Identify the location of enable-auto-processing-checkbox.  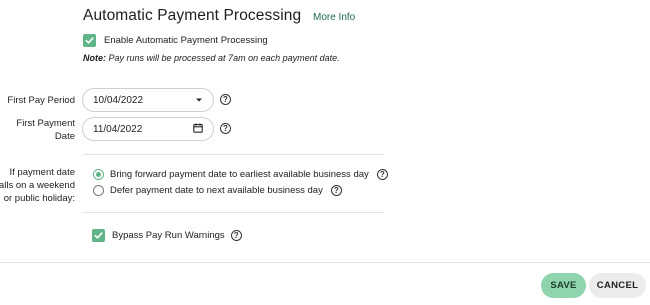
(89, 40).